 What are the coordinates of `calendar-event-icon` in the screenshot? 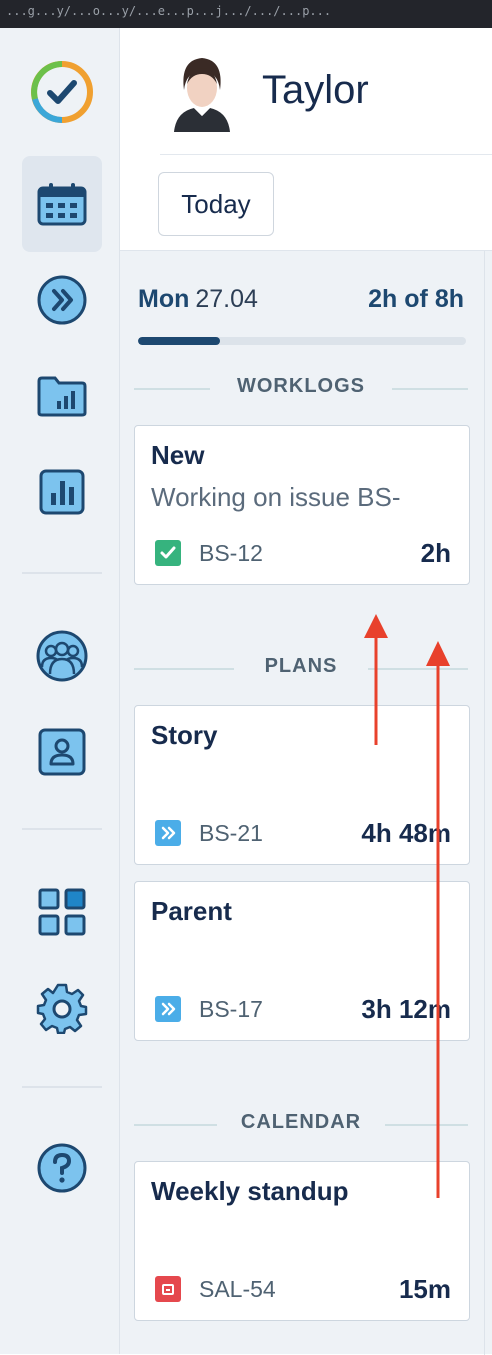 It's located at (168, 1289).